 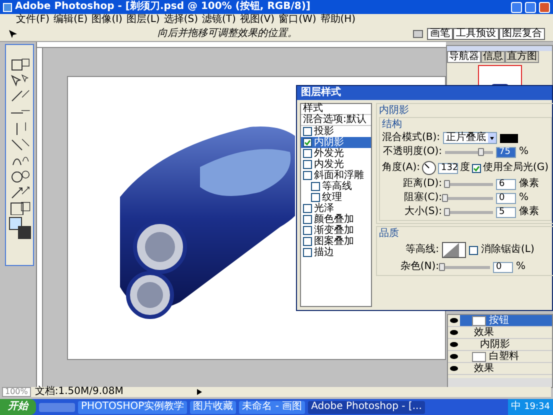 I want to click on taskbar-item: 未命名 - 画图, so click(x=272, y=407).